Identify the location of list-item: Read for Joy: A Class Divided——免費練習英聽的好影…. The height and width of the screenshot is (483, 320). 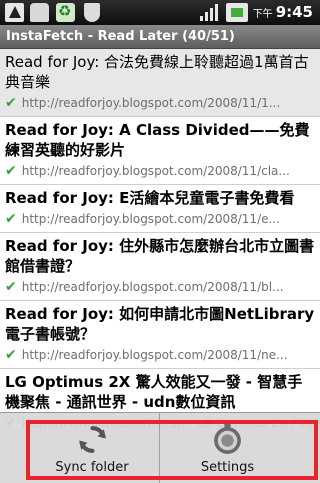
(160, 151).